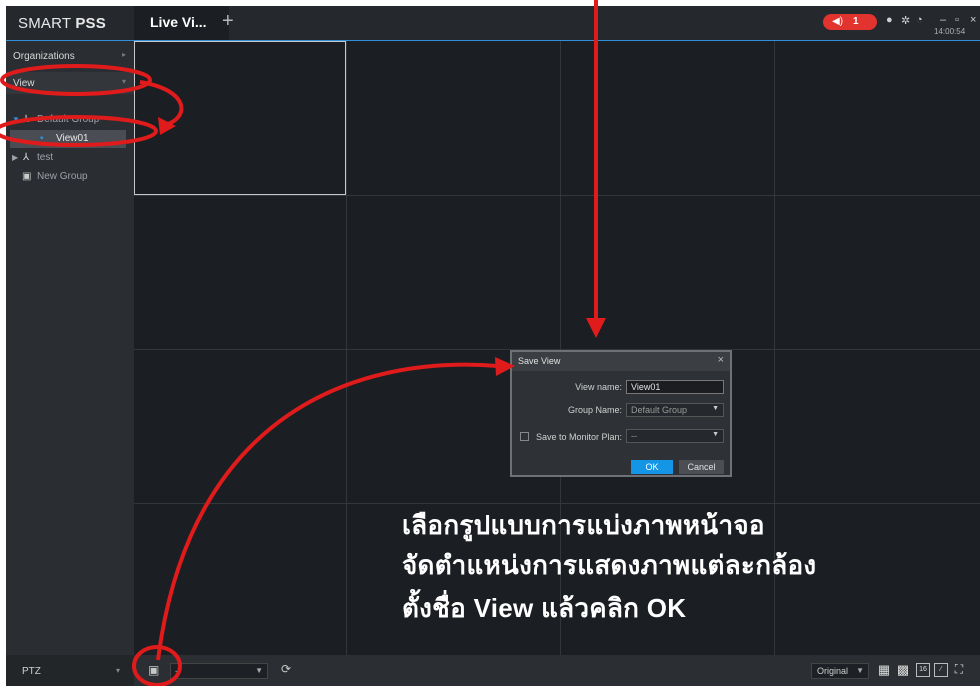 This screenshot has height=686, width=980. I want to click on user-icon: ●, so click(889, 20).